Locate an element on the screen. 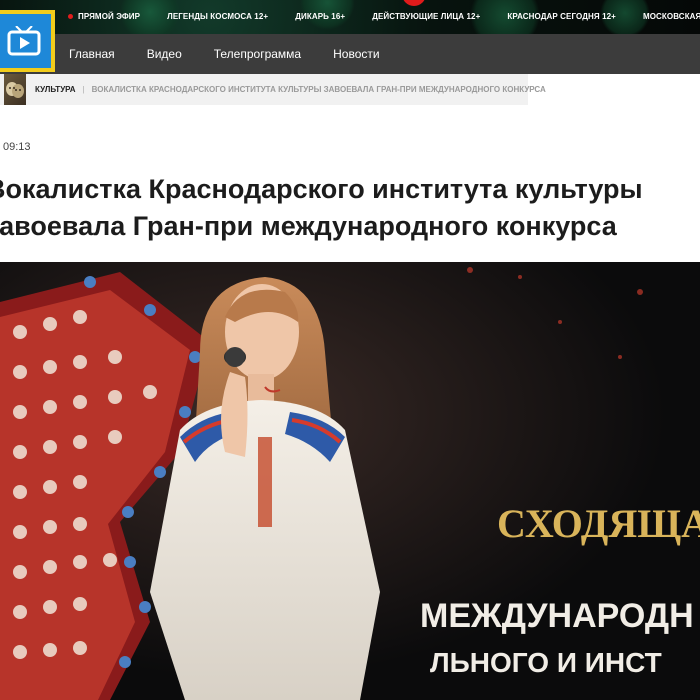  category-thumbnail is located at coordinates (15, 89).